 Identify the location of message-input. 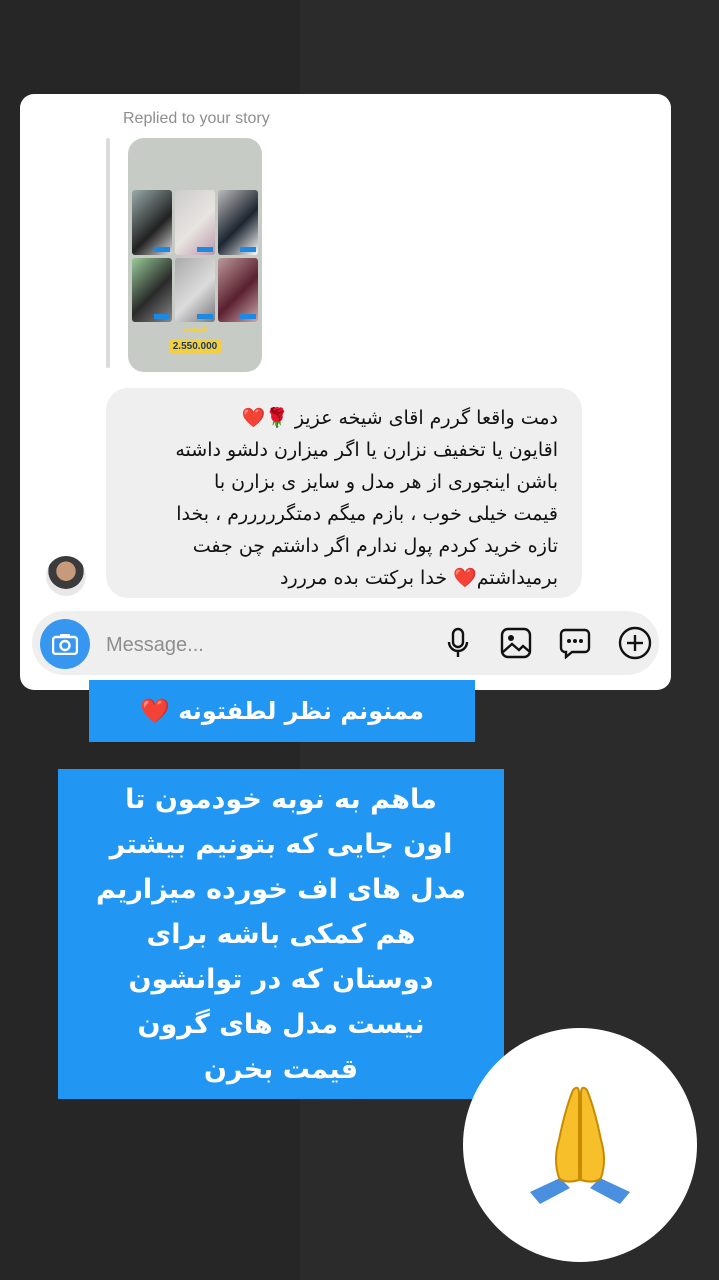
(246, 645).